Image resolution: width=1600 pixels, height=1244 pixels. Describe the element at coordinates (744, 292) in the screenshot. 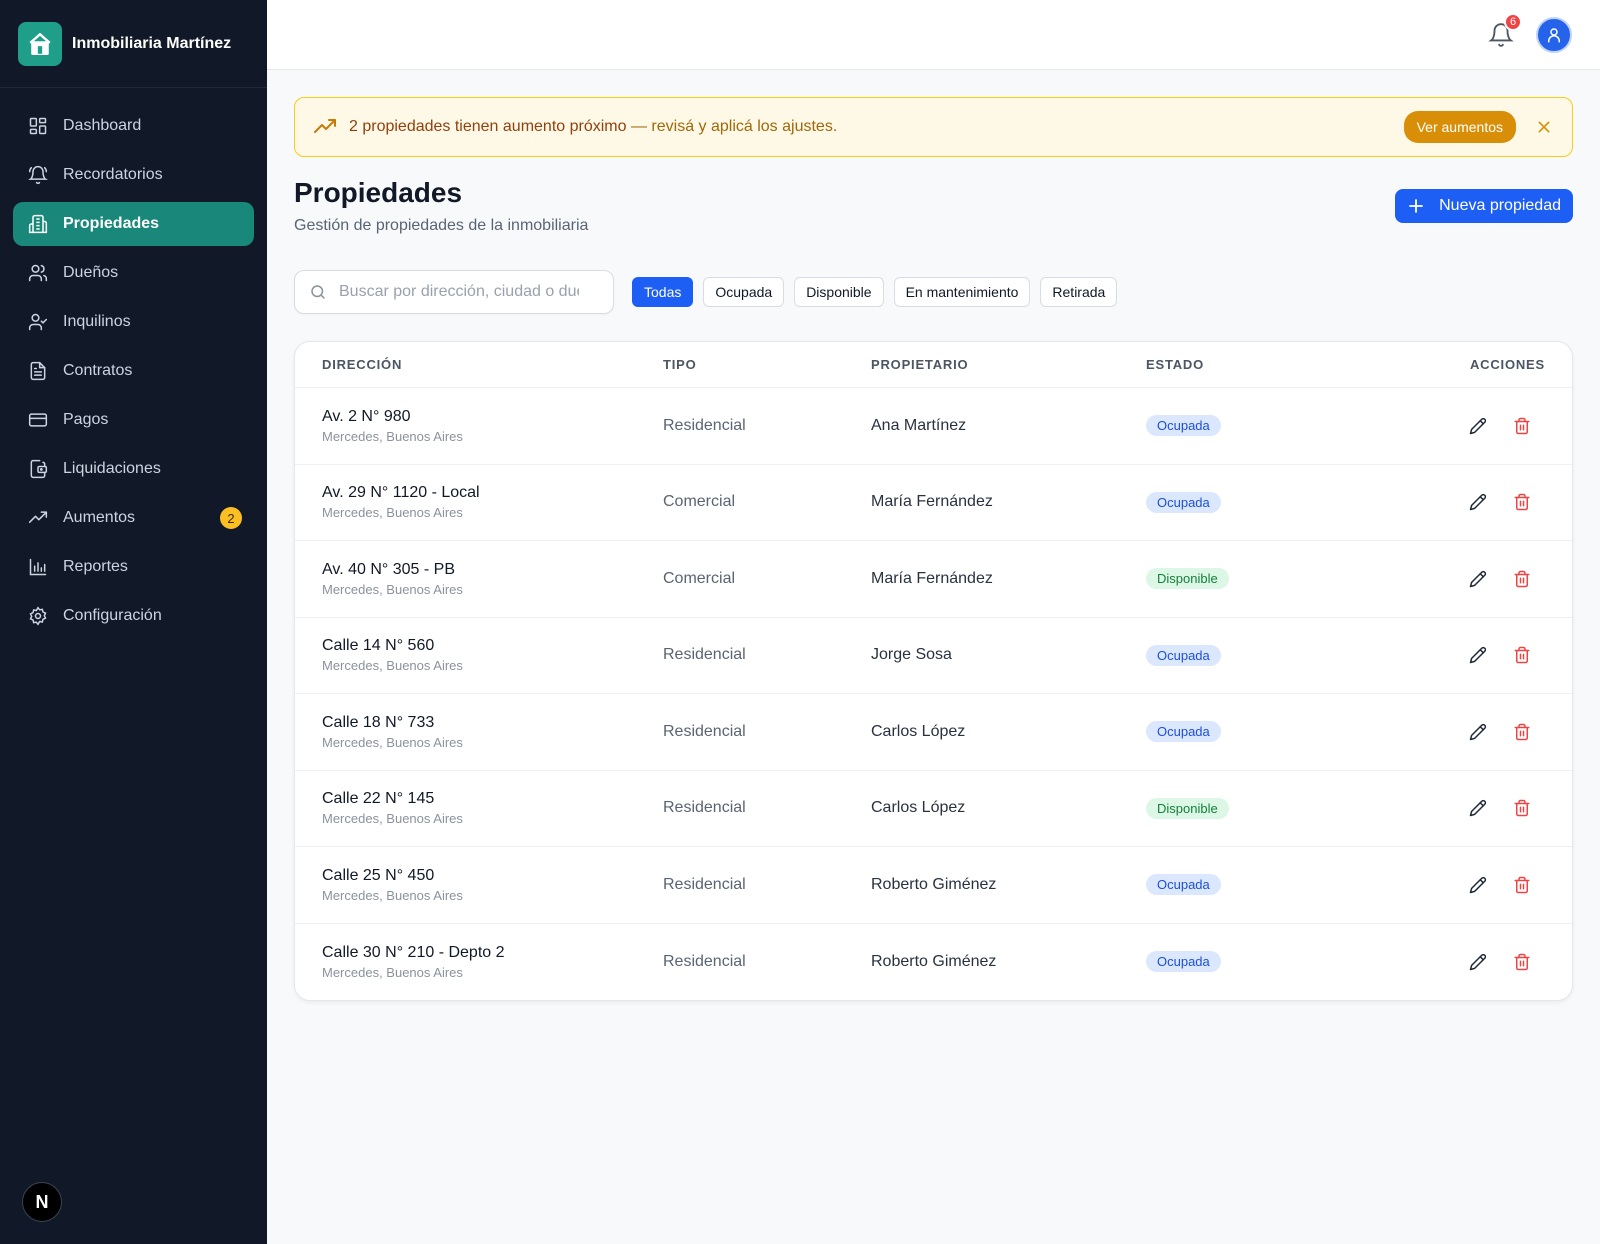

I see `filter-ocupada: Ocupada` at that location.